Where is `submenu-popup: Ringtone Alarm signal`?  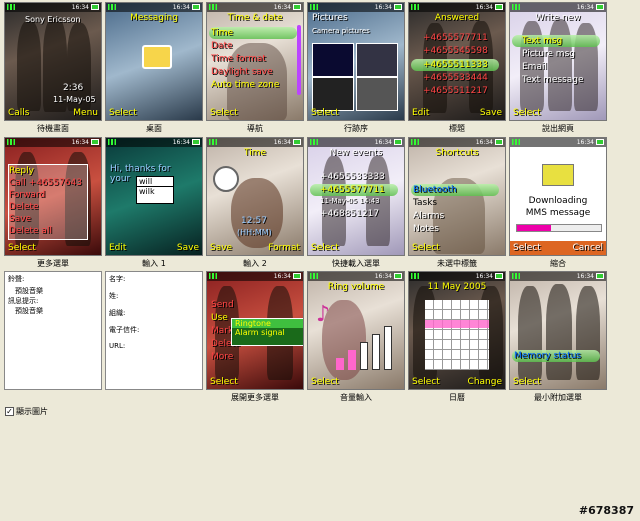
submenu-popup: Ringtone Alarm signal is located at coordinates (267, 332).